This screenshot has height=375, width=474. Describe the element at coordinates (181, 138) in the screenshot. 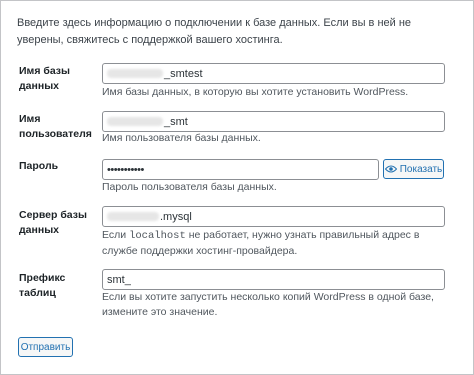

I see `uname-description: Имя пользователя базы данных.` at that location.